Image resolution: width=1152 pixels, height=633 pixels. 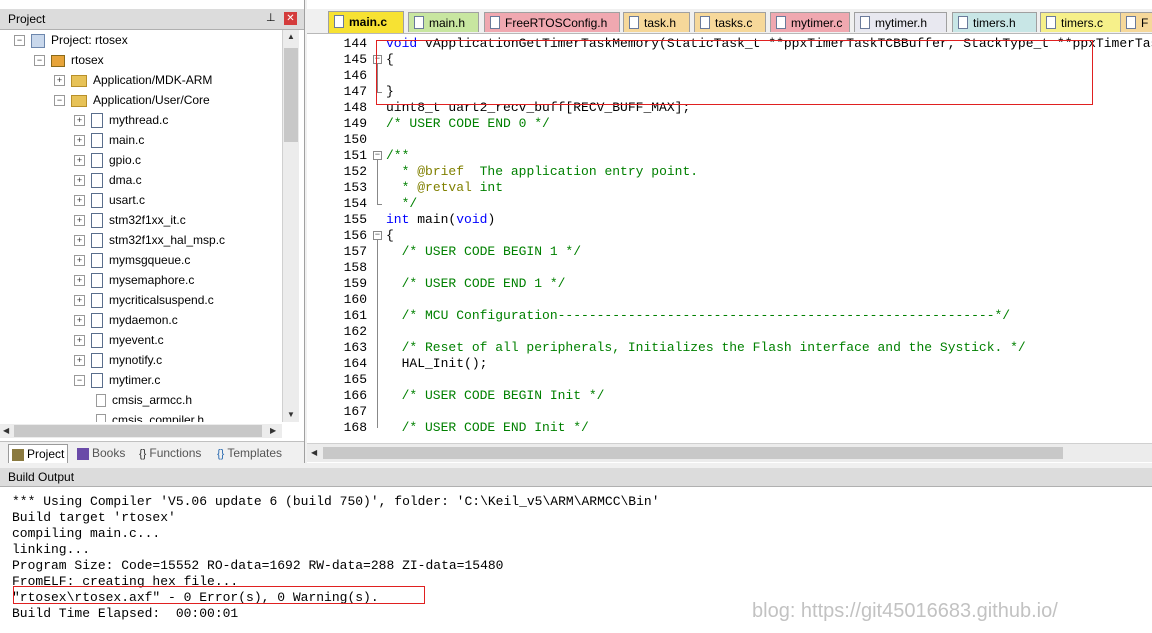 What do you see at coordinates (107, 160) in the screenshot?
I see `tree-item: + gpio.c` at bounding box center [107, 160].